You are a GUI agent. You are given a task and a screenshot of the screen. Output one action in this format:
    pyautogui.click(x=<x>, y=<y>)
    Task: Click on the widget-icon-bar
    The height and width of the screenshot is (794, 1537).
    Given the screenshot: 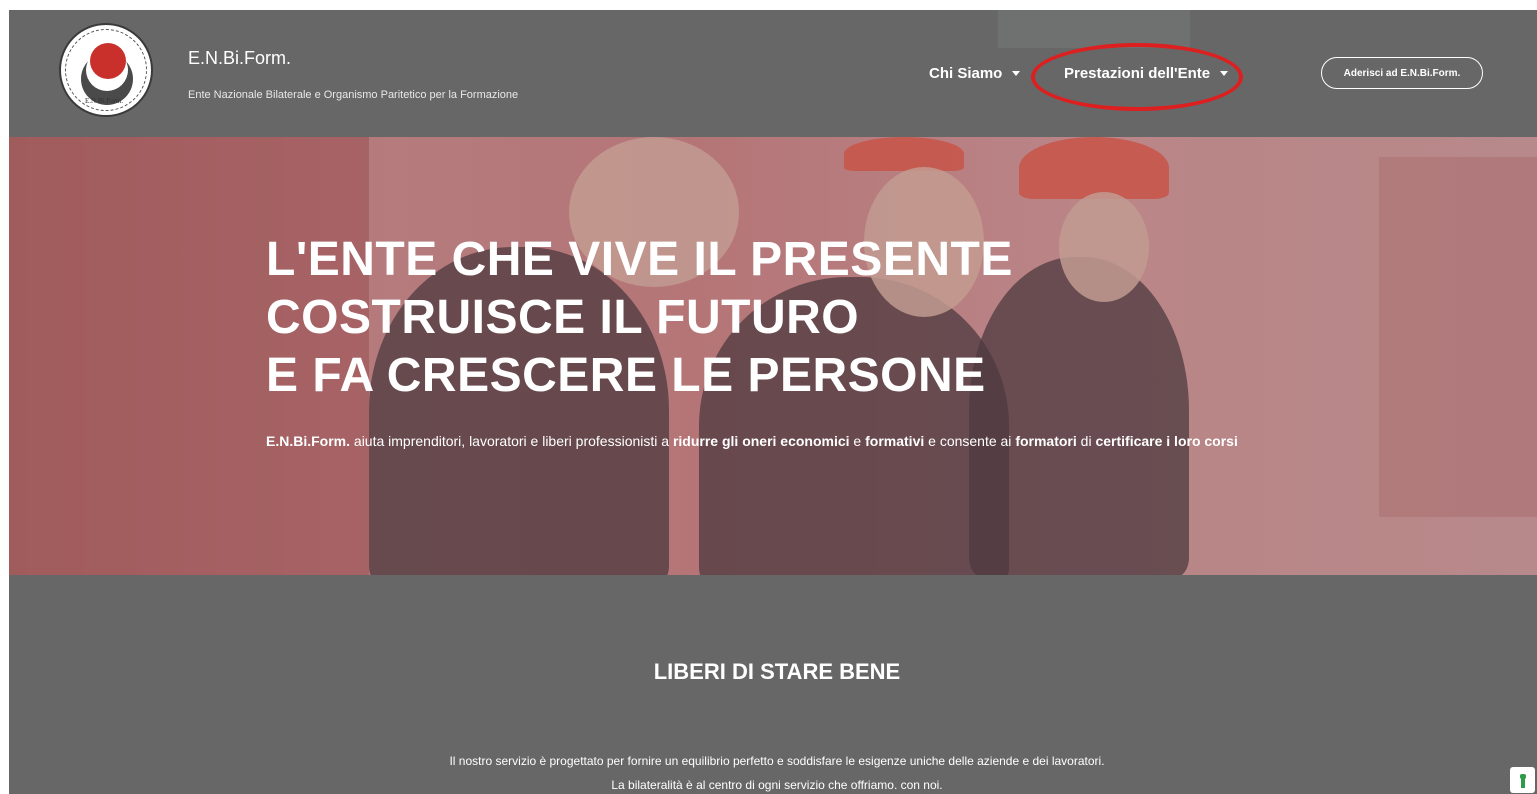 What is the action you would take?
    pyautogui.click(x=1522, y=782)
    